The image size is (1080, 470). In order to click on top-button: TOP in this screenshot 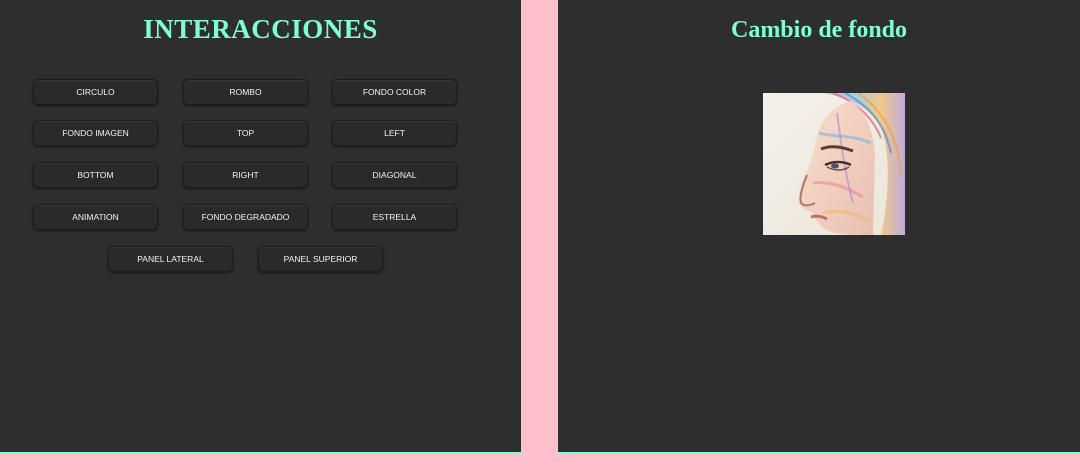, I will do `click(245, 133)`.